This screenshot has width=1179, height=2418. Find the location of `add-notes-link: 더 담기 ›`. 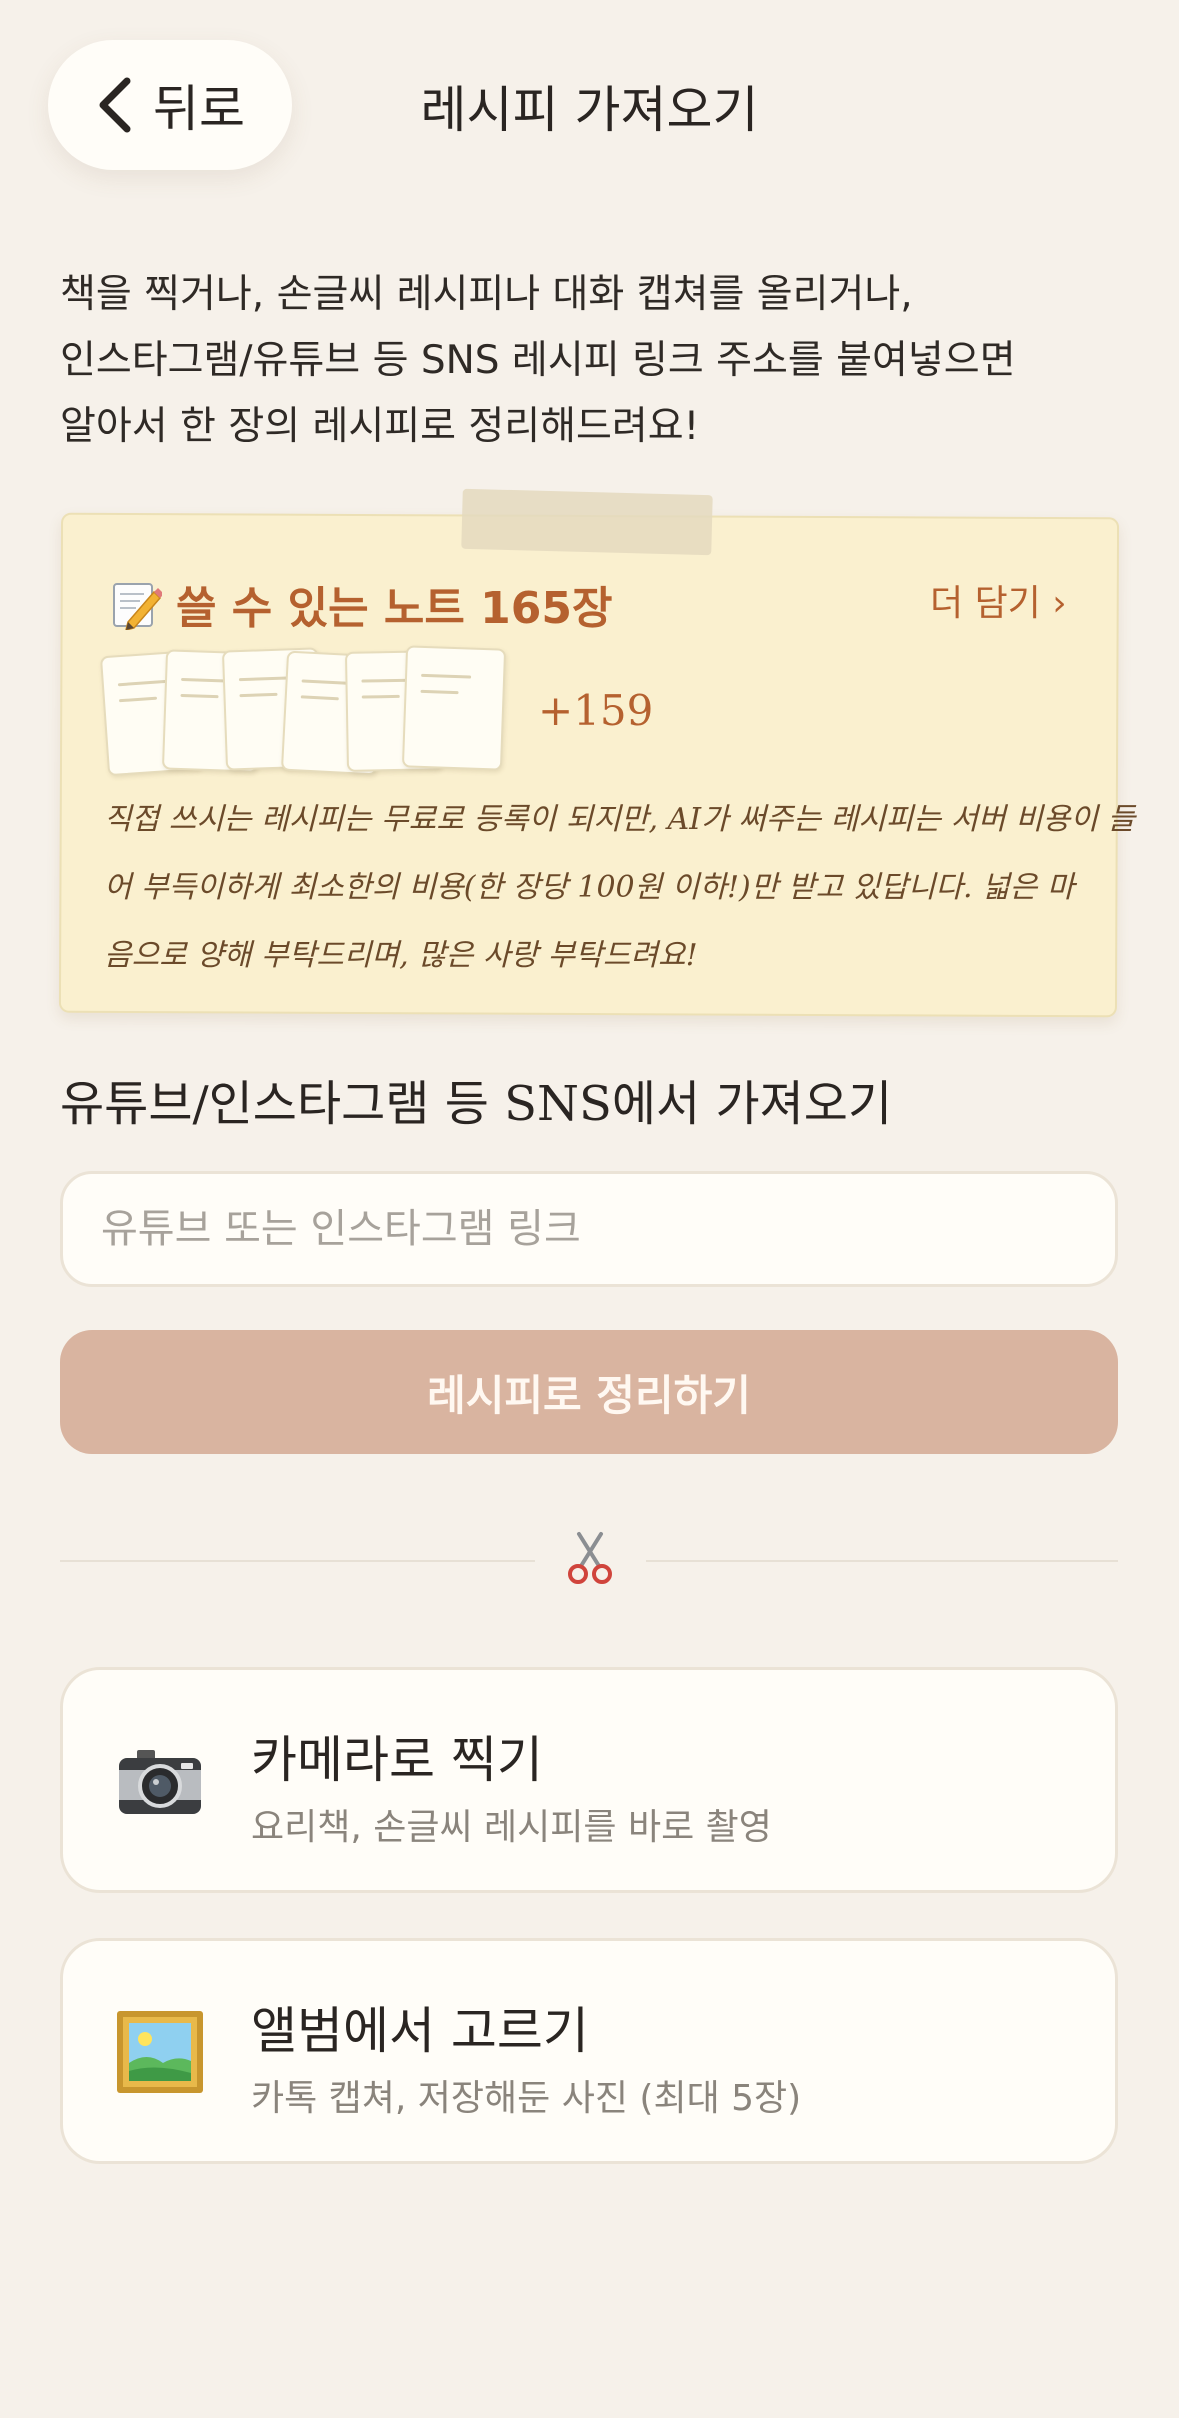

add-notes-link: 더 담기 › is located at coordinates (998, 600).